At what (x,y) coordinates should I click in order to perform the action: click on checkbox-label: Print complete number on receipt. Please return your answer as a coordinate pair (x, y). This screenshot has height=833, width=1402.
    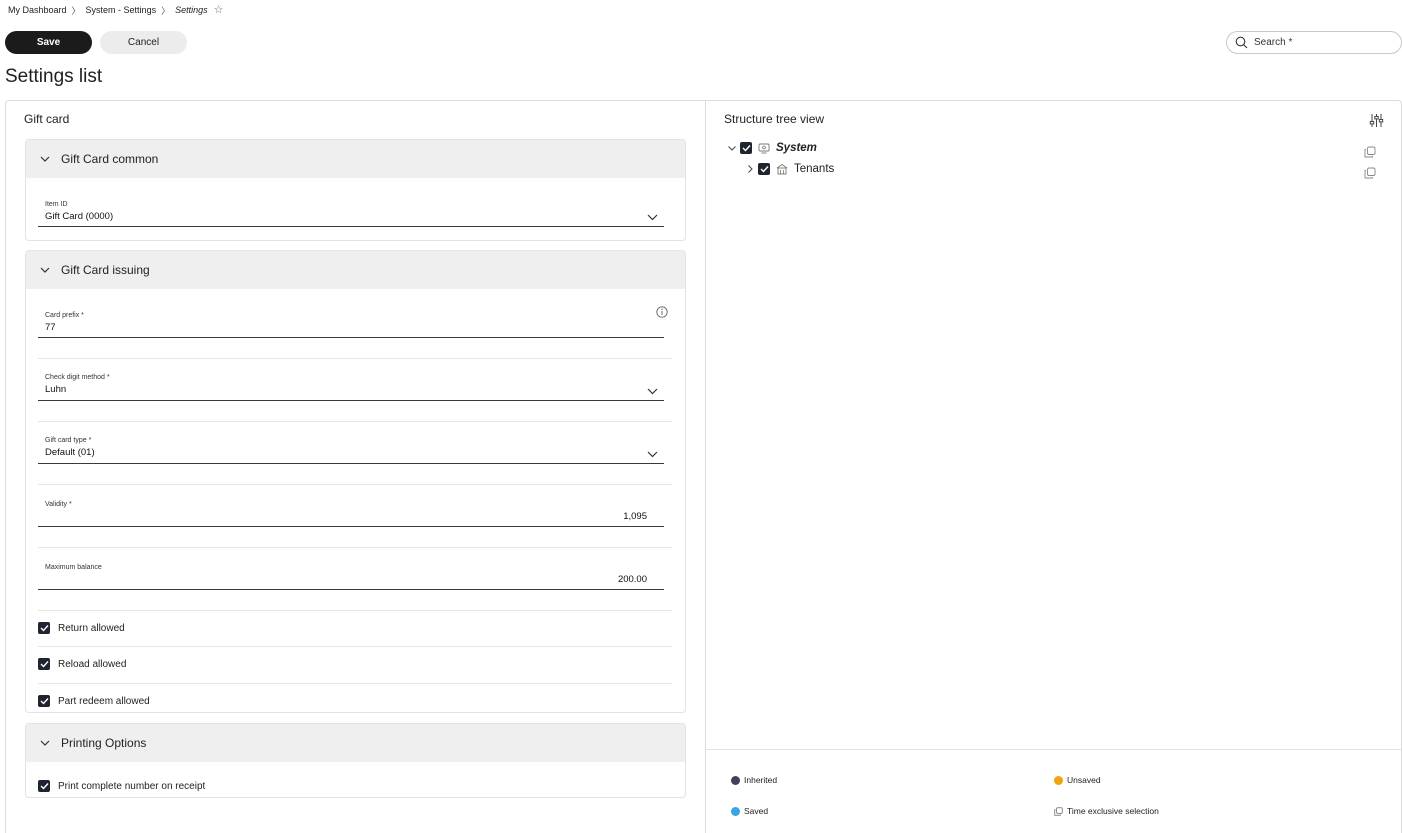
    Looking at the image, I should click on (132, 786).